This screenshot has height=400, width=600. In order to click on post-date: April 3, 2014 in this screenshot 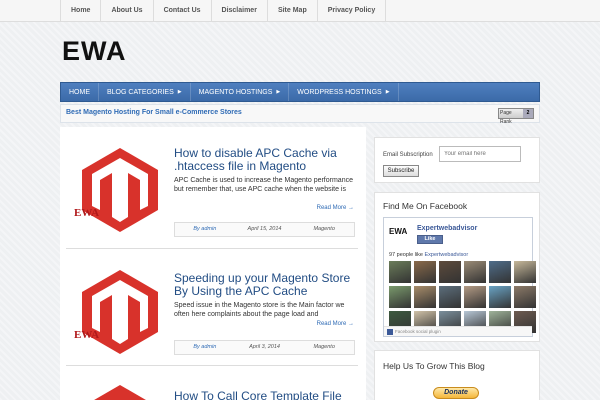, I will do `click(264, 347)`.